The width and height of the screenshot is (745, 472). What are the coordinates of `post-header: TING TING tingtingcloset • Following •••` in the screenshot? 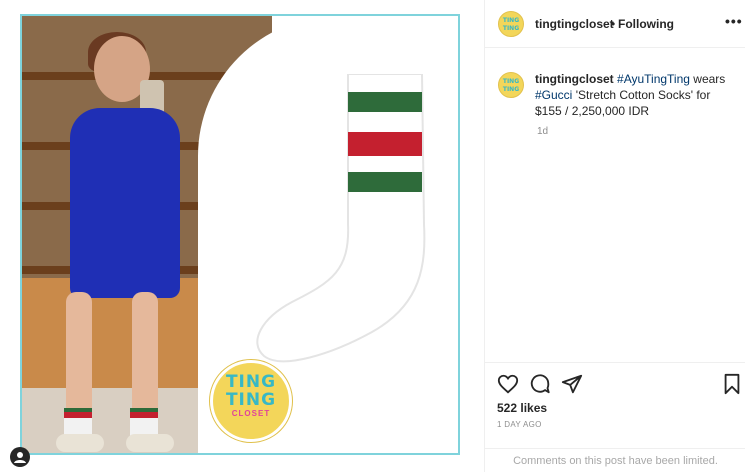 It's located at (615, 24).